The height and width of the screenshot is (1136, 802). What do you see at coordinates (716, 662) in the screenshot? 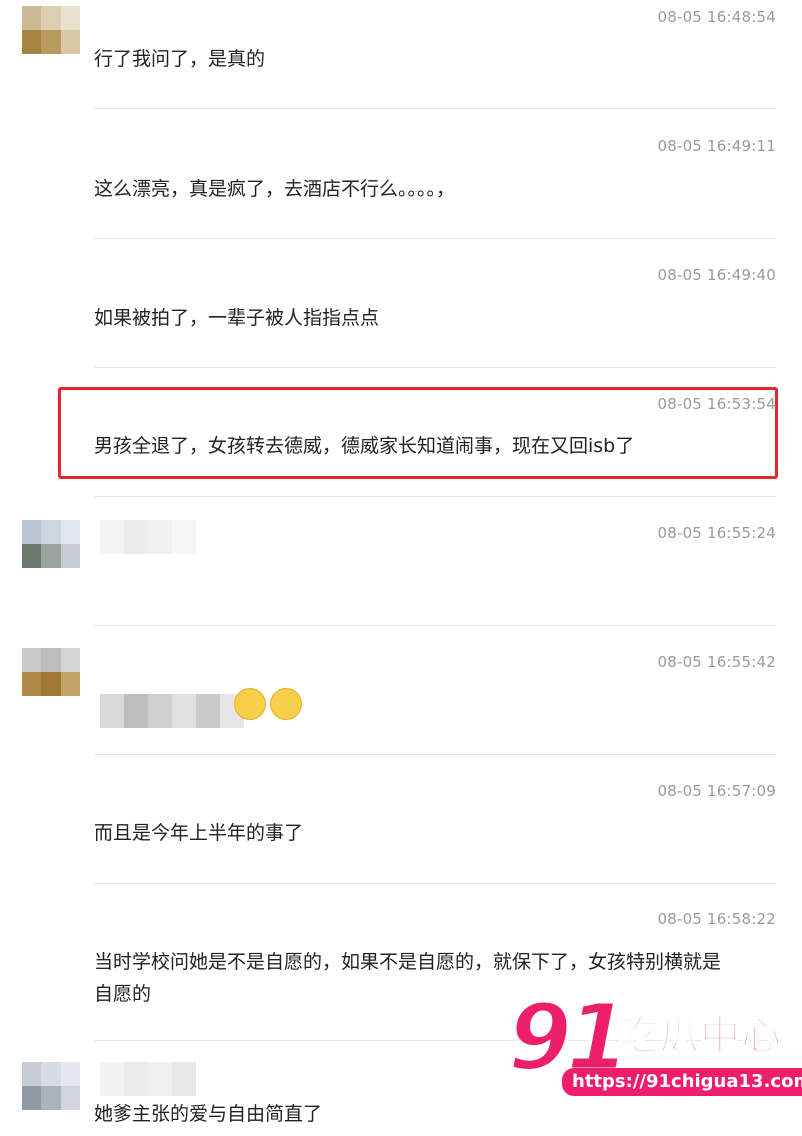
I see `message-timestamp: 08-05 16:55:42` at bounding box center [716, 662].